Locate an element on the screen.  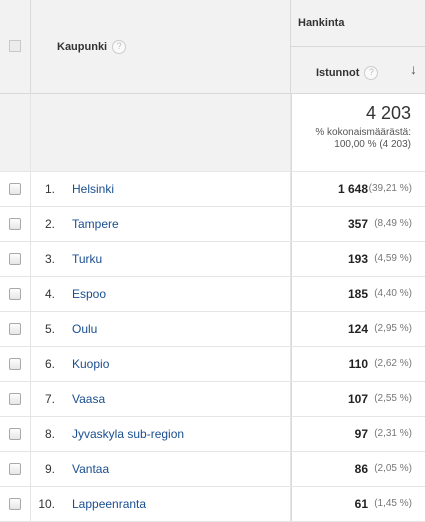
sessions-label: Istunnot is located at coordinates (338, 72).